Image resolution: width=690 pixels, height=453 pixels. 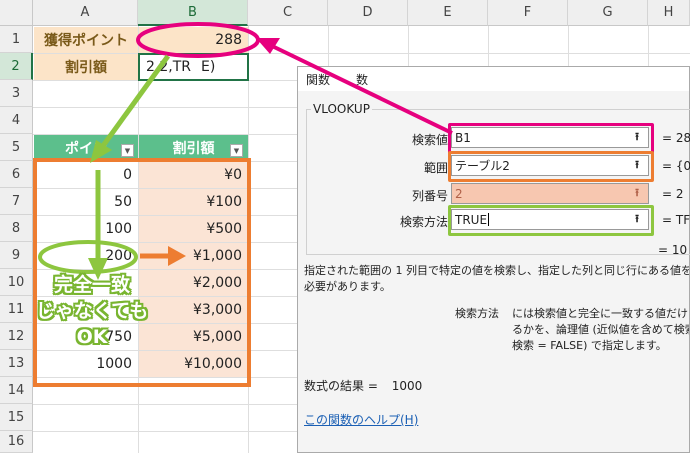 What do you see at coordinates (16, 201) in the screenshot?
I see `row-header-7: 7` at bounding box center [16, 201].